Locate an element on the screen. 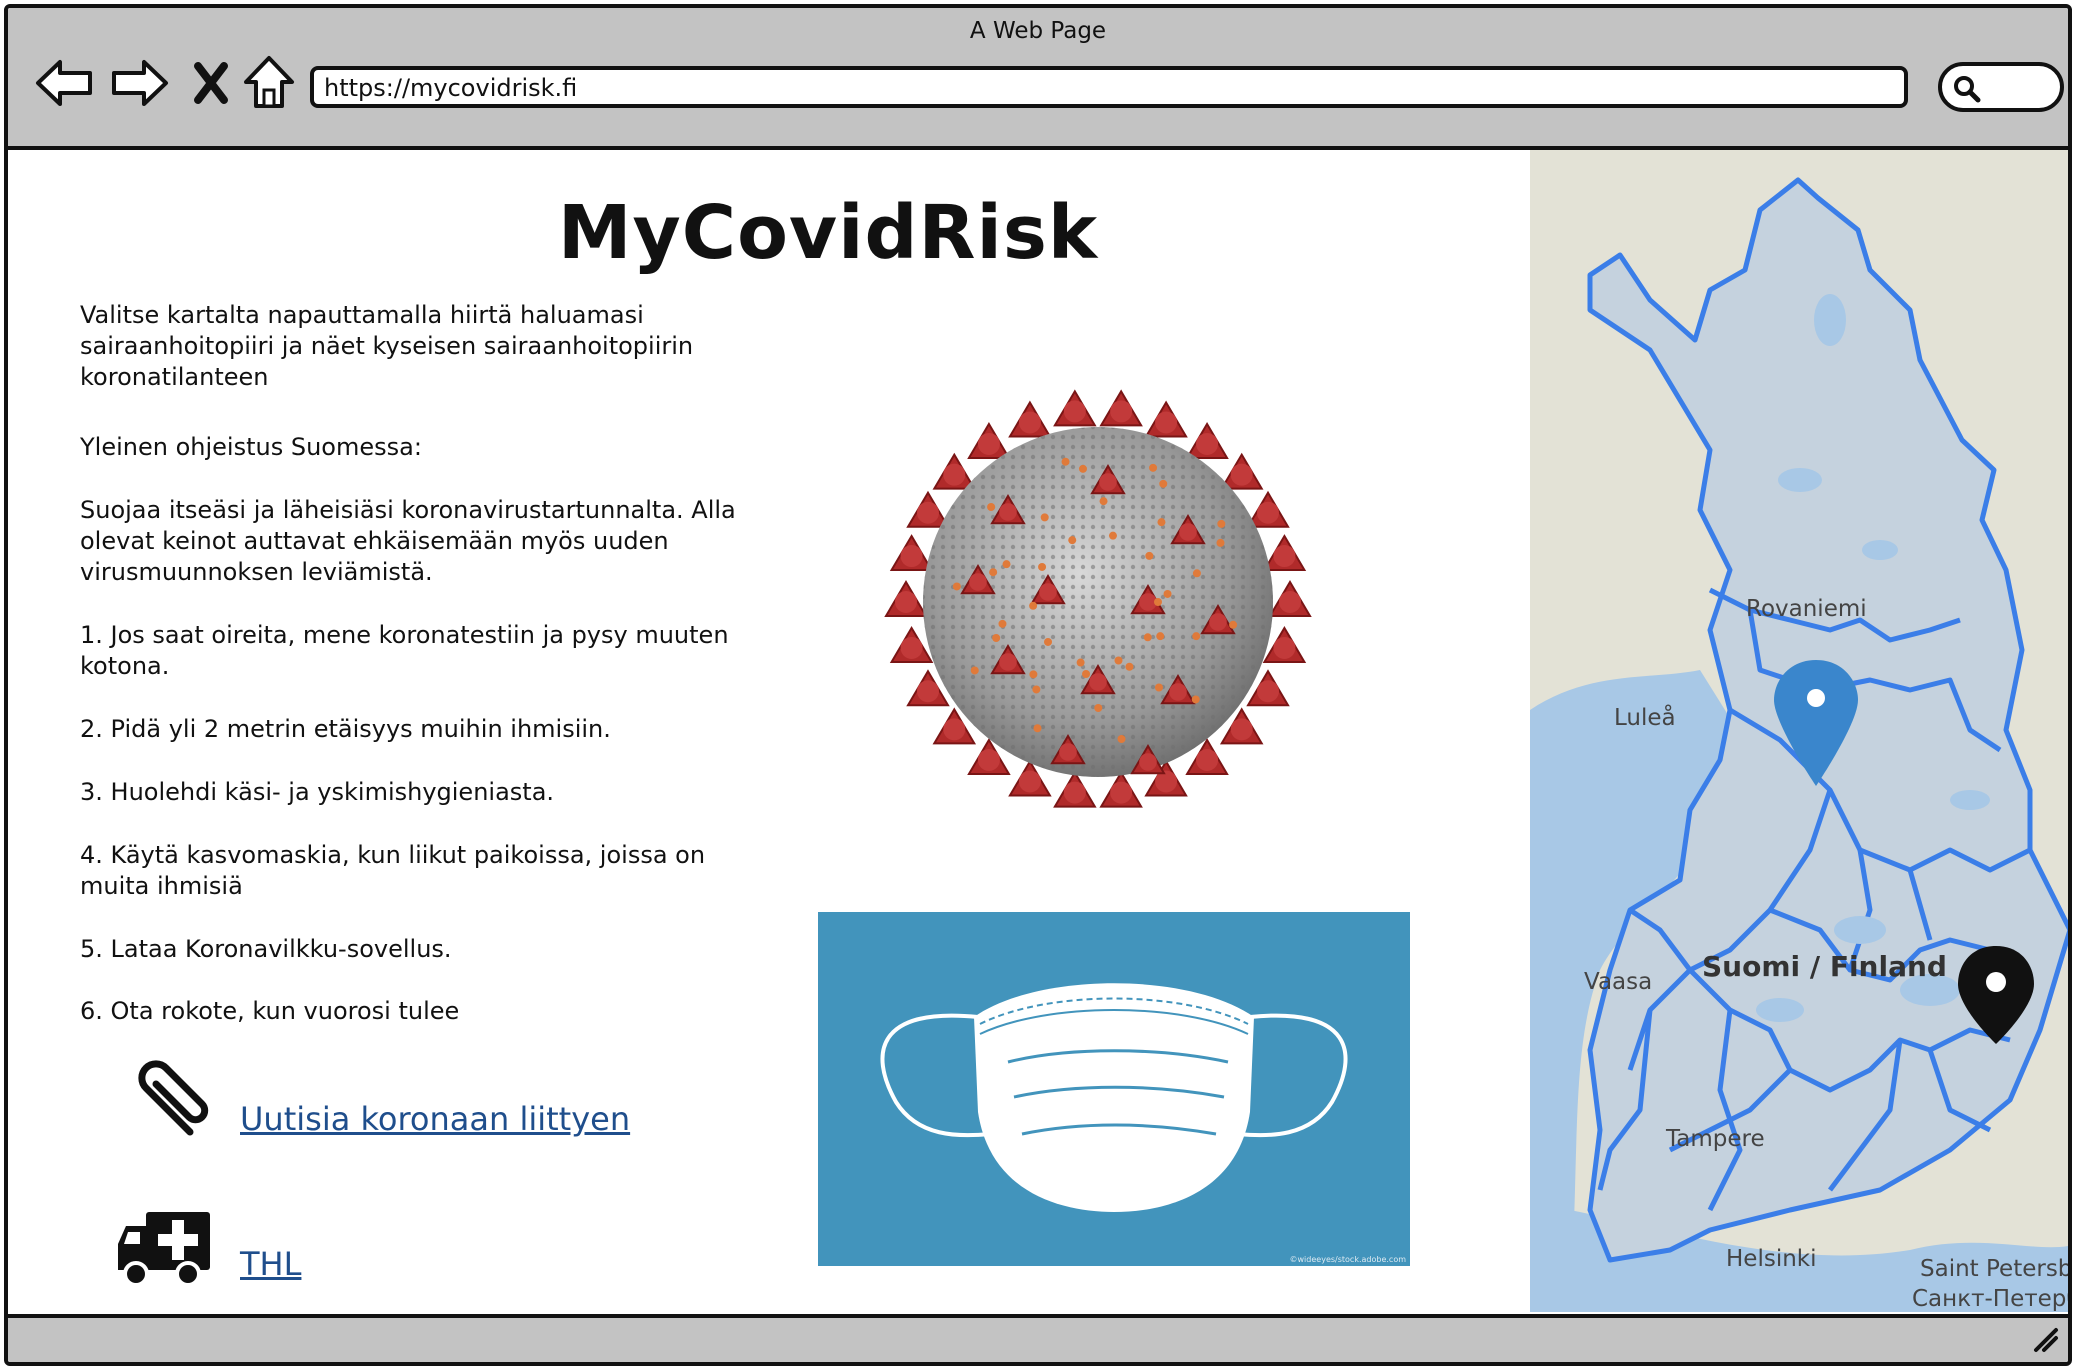 The image size is (2080, 1372). coronavirus-image is located at coordinates (1098, 598).